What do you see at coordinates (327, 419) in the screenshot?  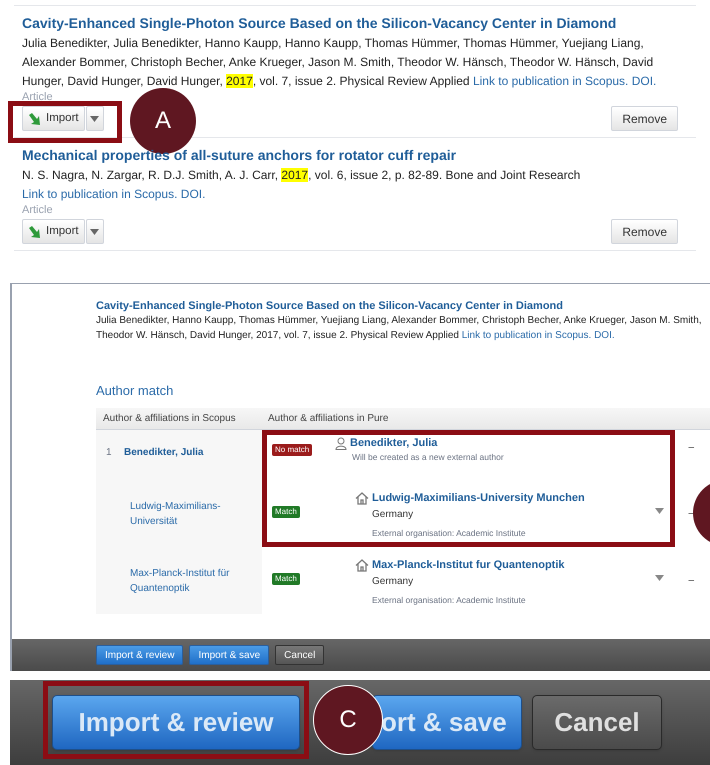 I see `column-header: Author & affiliations in Pure` at bounding box center [327, 419].